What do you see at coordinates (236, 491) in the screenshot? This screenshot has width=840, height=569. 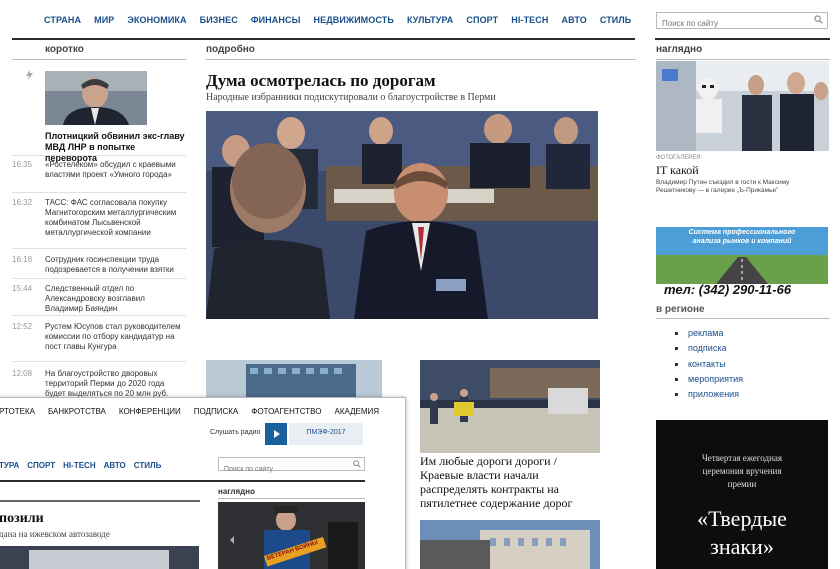 I see `overlay-visual-label: наглядно` at bounding box center [236, 491].